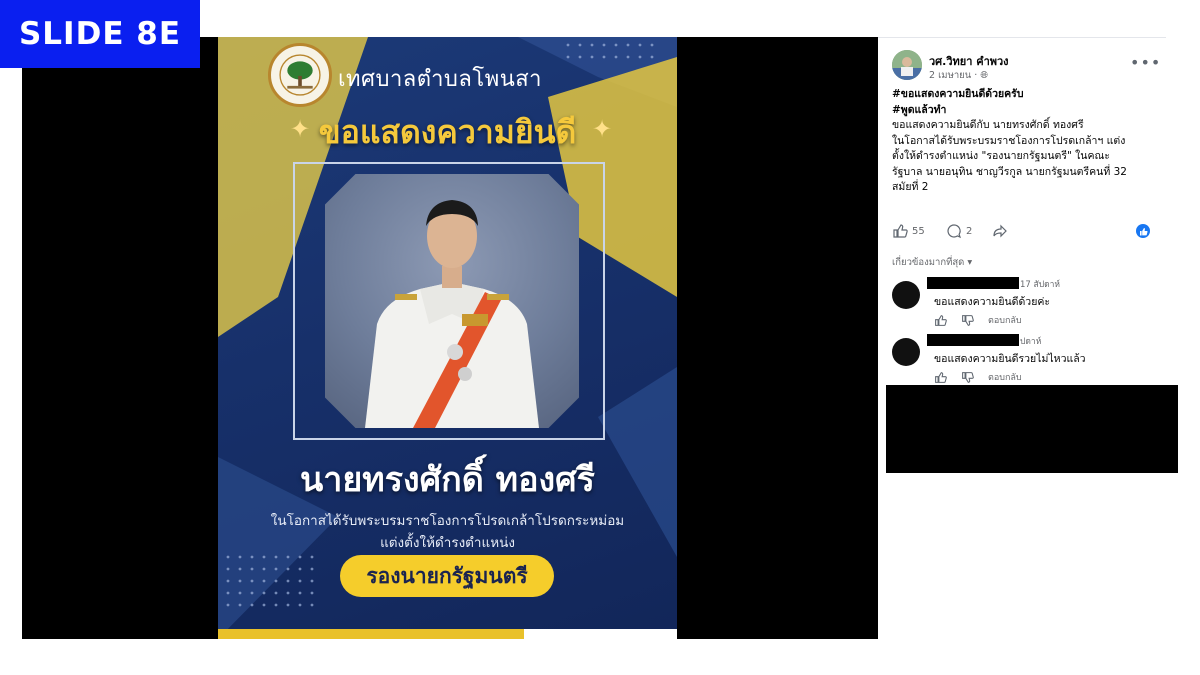 This screenshot has height=675, width=1200. Describe the element at coordinates (447, 543) in the screenshot. I see `occasion-line-2: แต่งตั้งให้ดำรงตำแหน่ง` at that location.